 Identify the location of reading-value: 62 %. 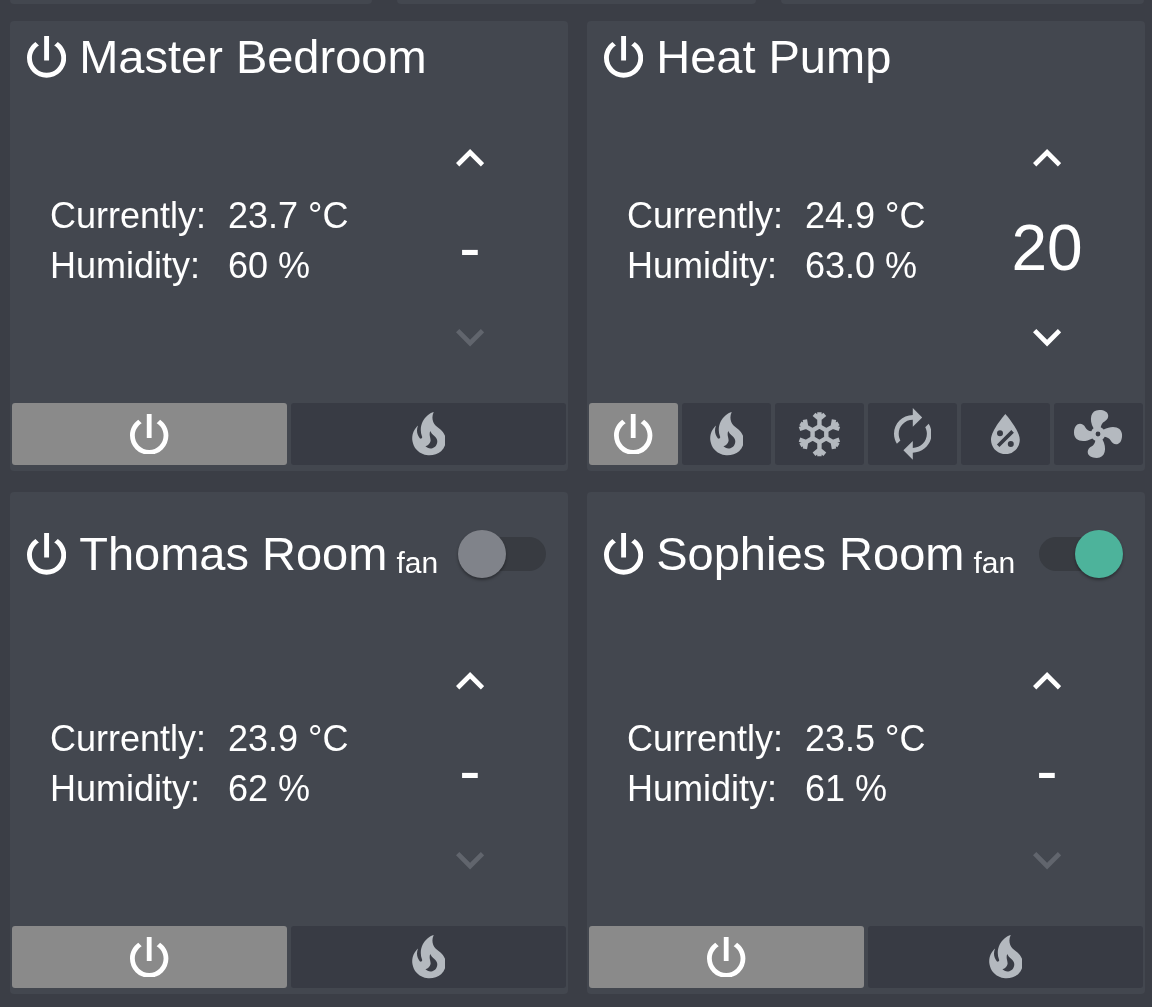
(270, 789).